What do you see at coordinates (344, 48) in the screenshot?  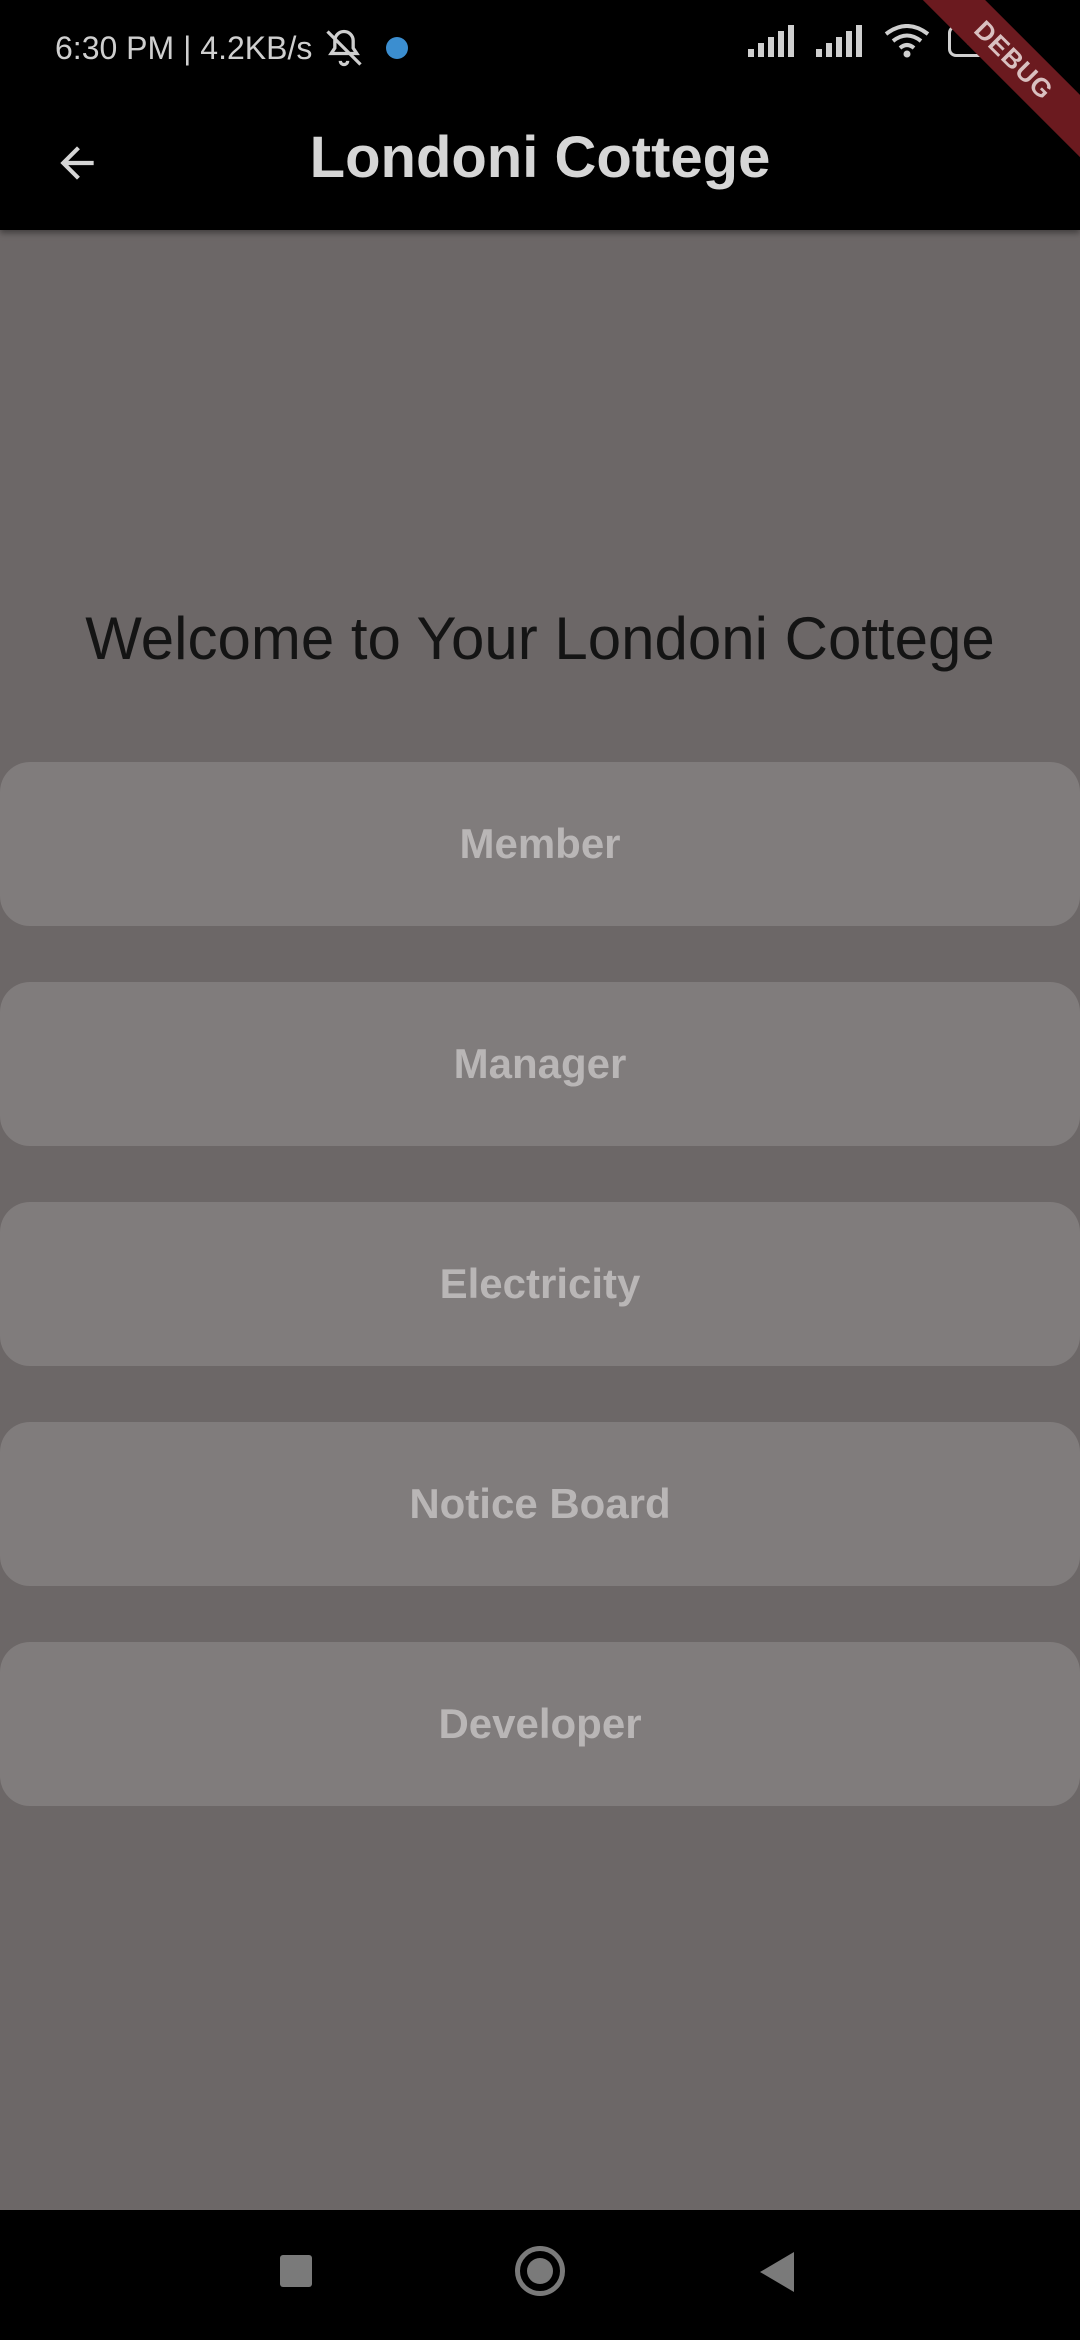 I see `bell-off-icon` at bounding box center [344, 48].